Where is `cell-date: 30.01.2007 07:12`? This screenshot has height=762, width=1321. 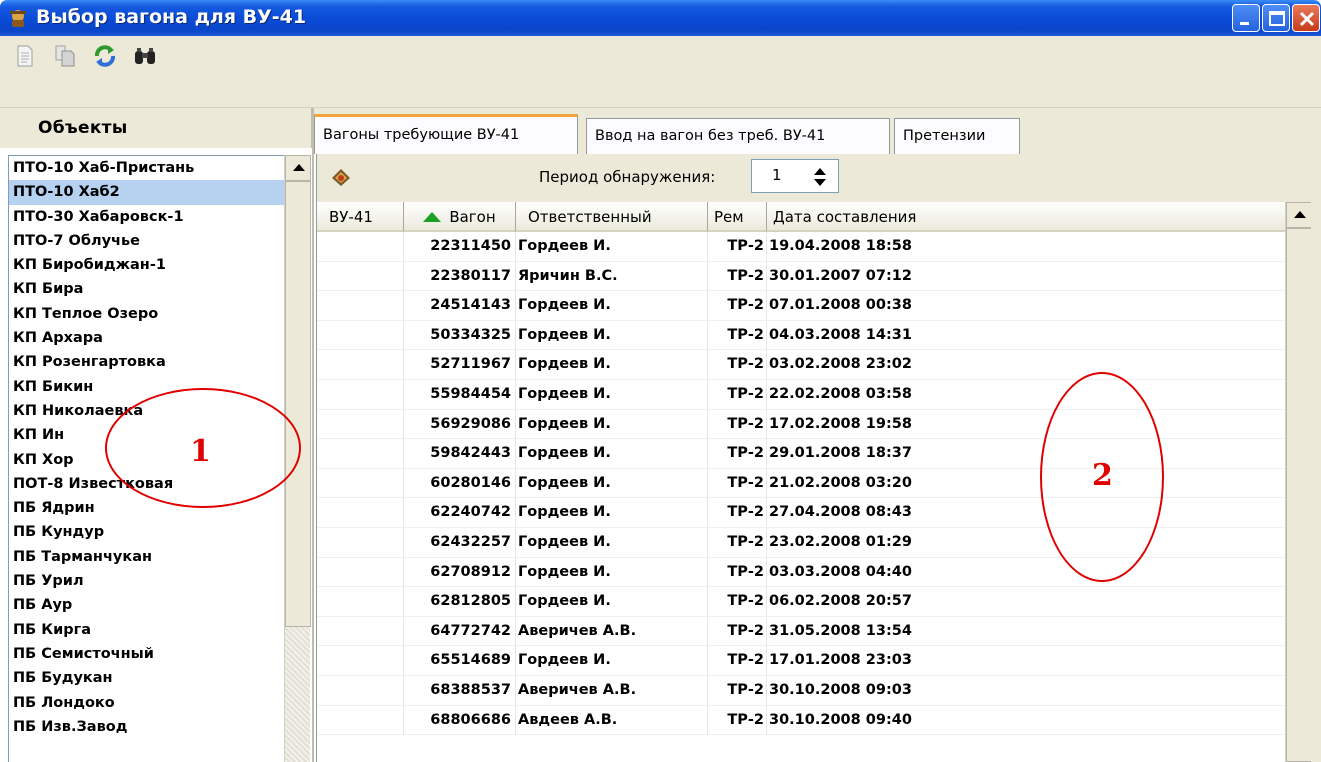 cell-date: 30.01.2007 07:12 is located at coordinates (840, 275).